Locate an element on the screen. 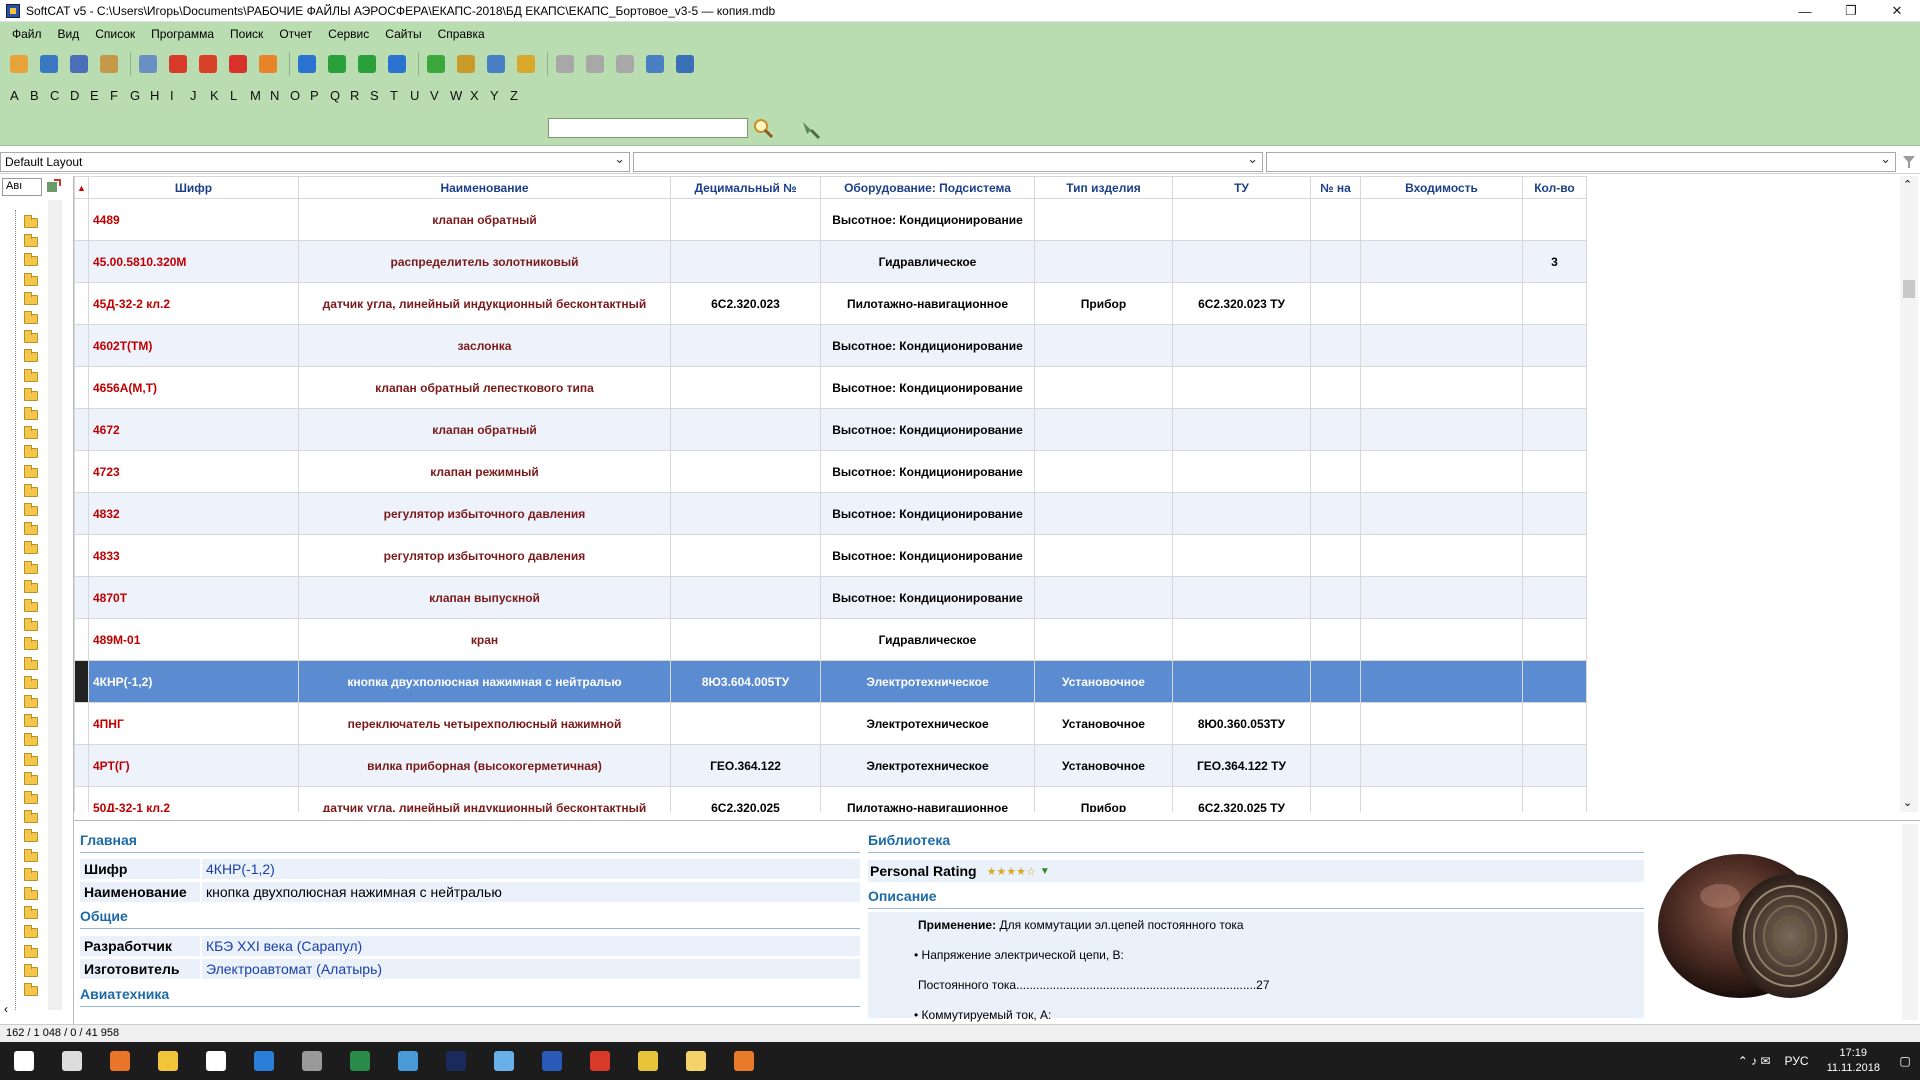 The height and width of the screenshot is (1080, 1920). clock: 17:19 11.11.2018 is located at coordinates (1853, 1061).